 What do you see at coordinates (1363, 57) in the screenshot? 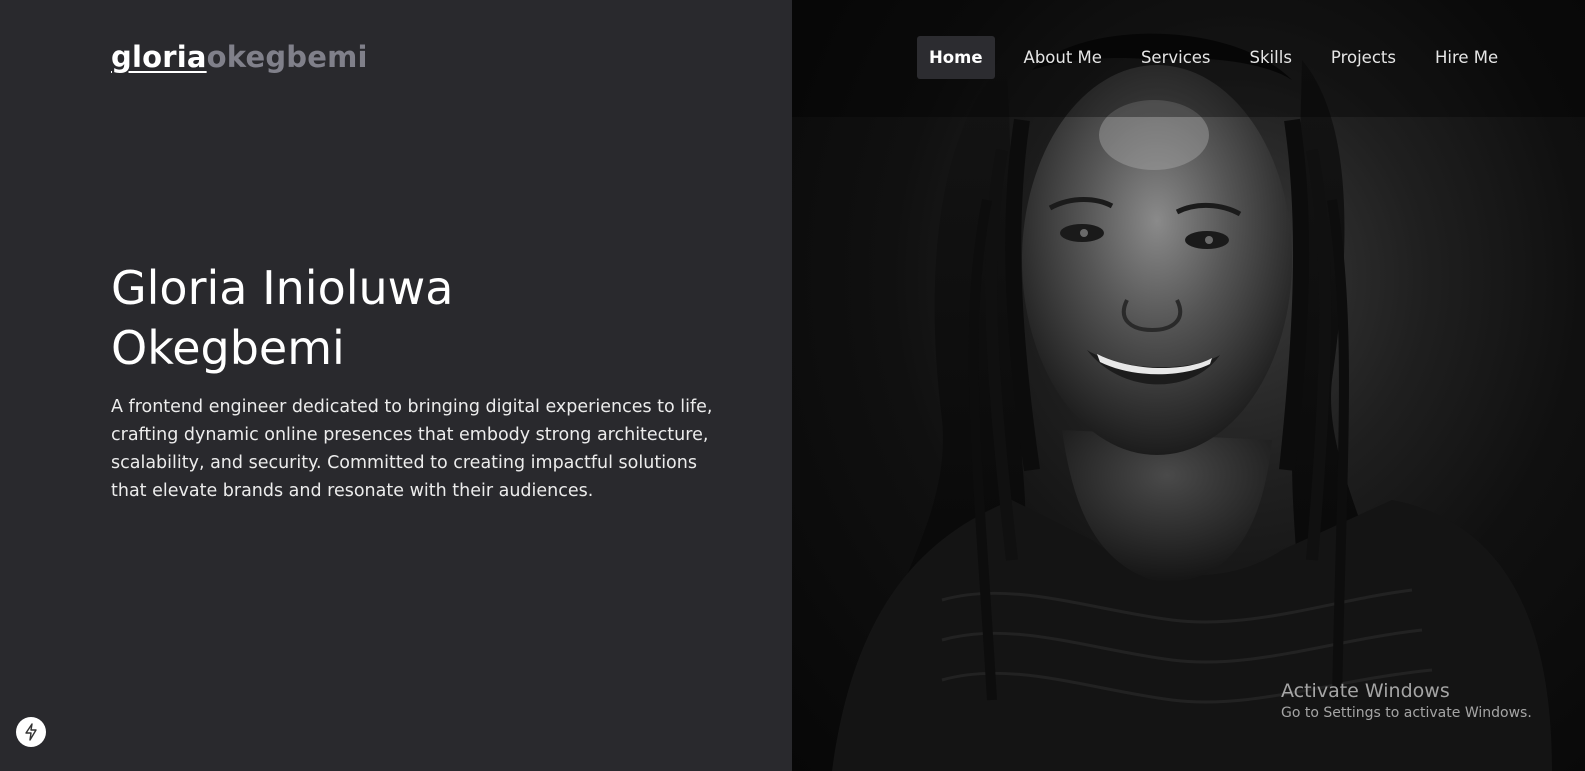
I see `nav-projects: Projects` at bounding box center [1363, 57].